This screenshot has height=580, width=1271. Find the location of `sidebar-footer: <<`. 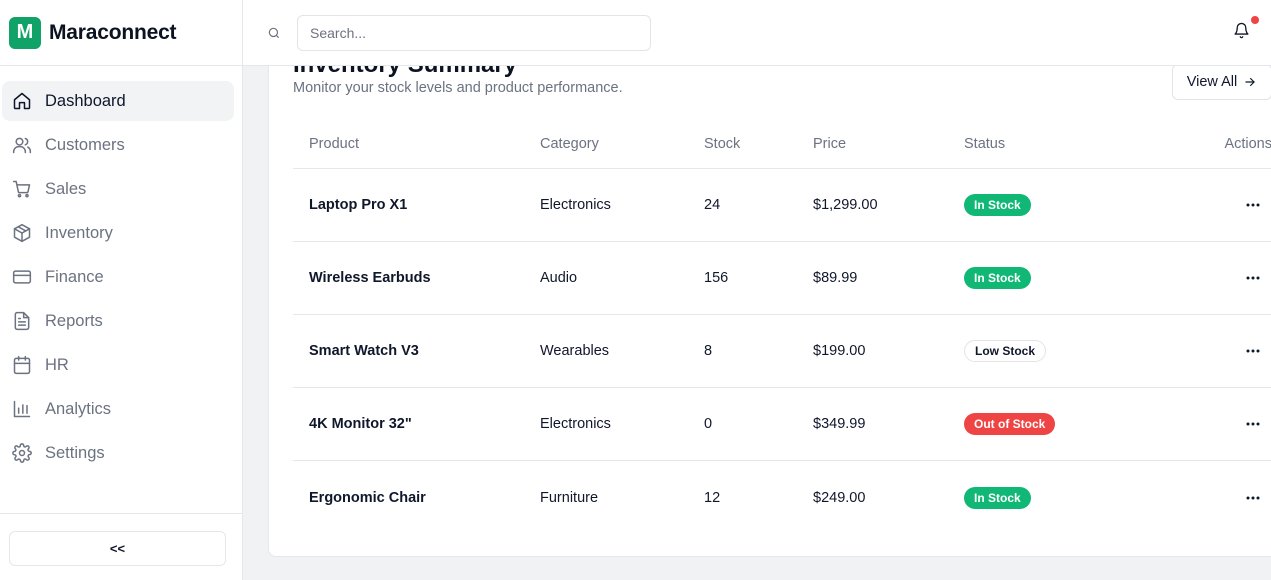

sidebar-footer: << is located at coordinates (121, 546).